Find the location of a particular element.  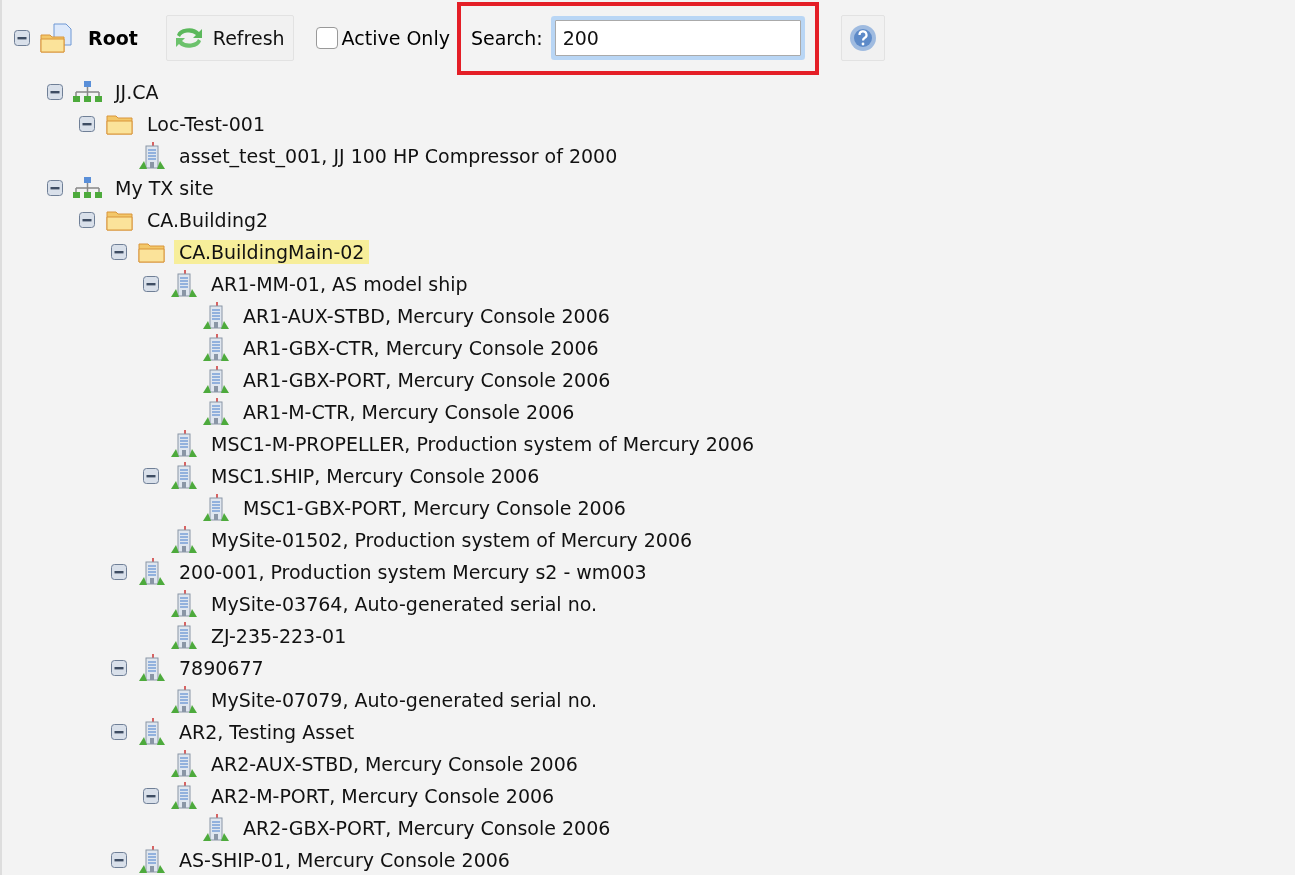

tree-node-label: AR2, Testing Asset is located at coordinates (267, 732).